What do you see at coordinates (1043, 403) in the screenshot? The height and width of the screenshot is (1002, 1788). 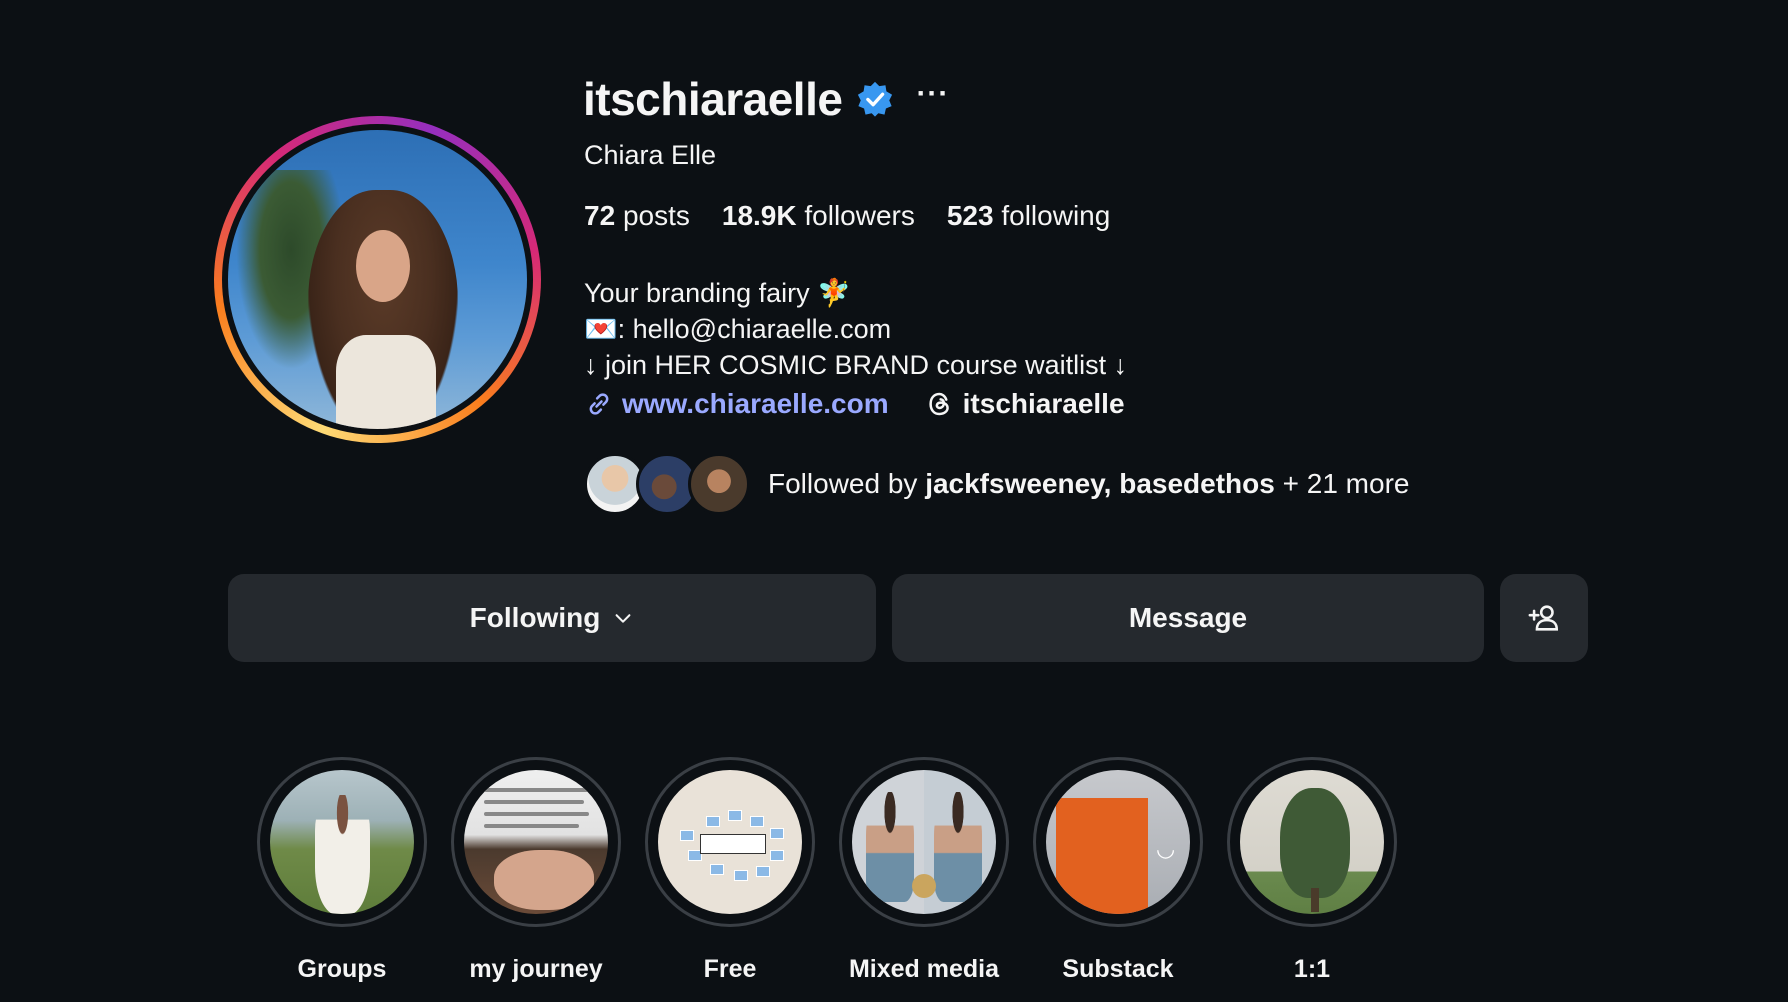 I see `threads-handle: itschiaraelle` at bounding box center [1043, 403].